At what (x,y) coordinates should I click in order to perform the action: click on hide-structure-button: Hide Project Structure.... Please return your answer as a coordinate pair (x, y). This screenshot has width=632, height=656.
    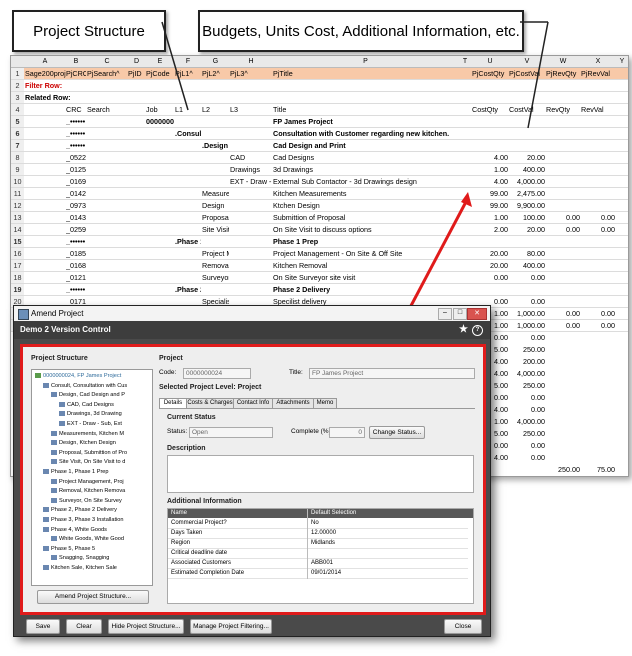
    Looking at the image, I should click on (146, 626).